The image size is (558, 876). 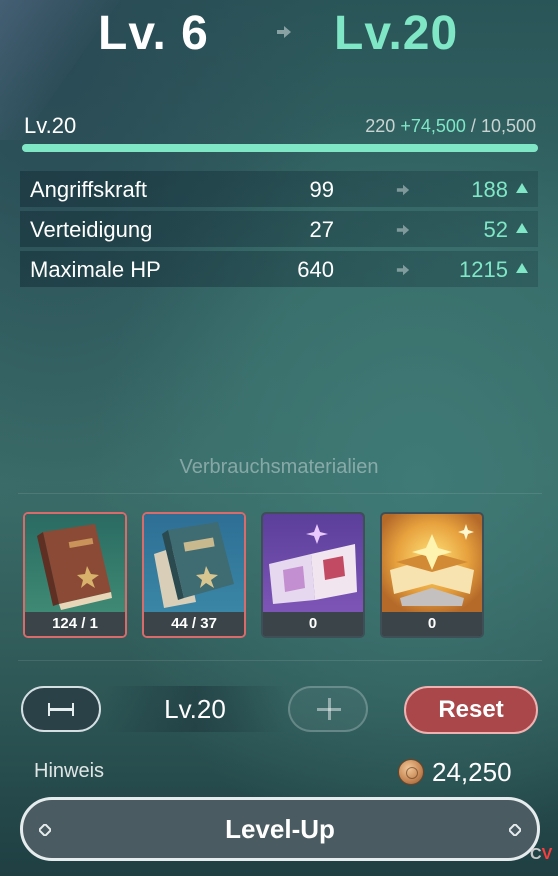 I want to click on material-count: 44 / 37, so click(x=194, y=624).